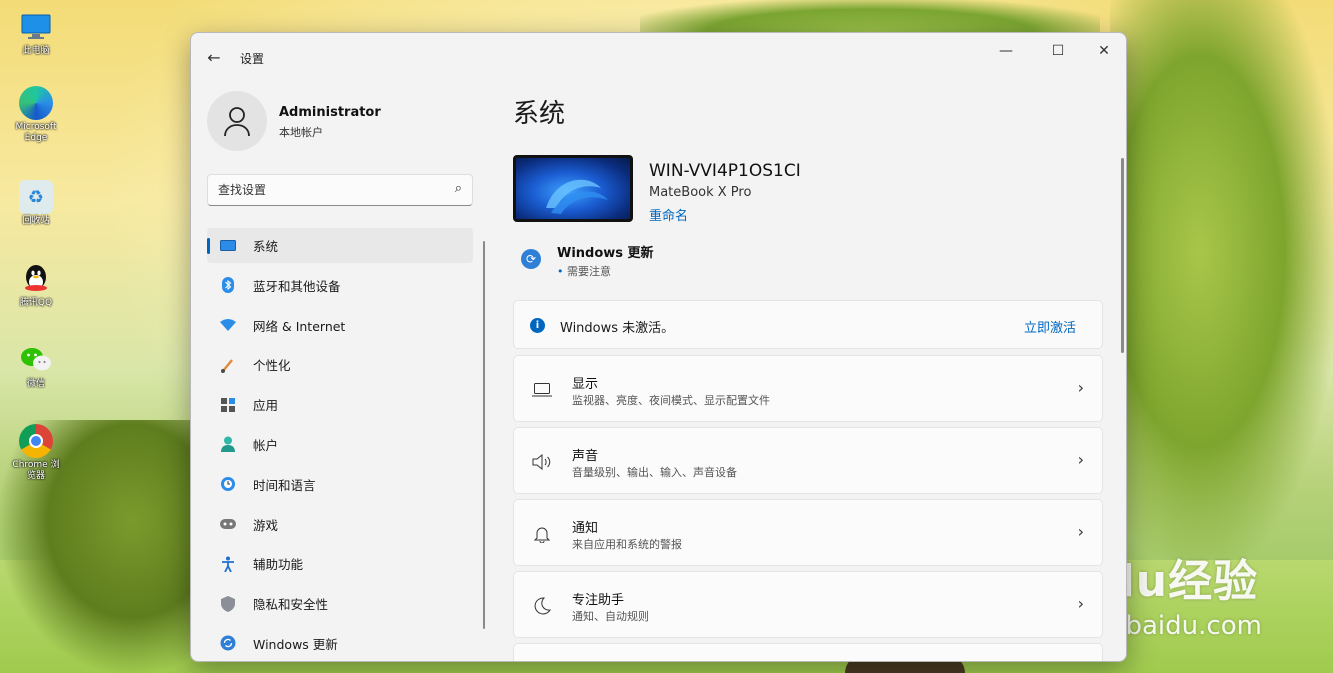 The height and width of the screenshot is (673, 1333). I want to click on sidebar-item-time-language: 时间和语言, so click(340, 484).